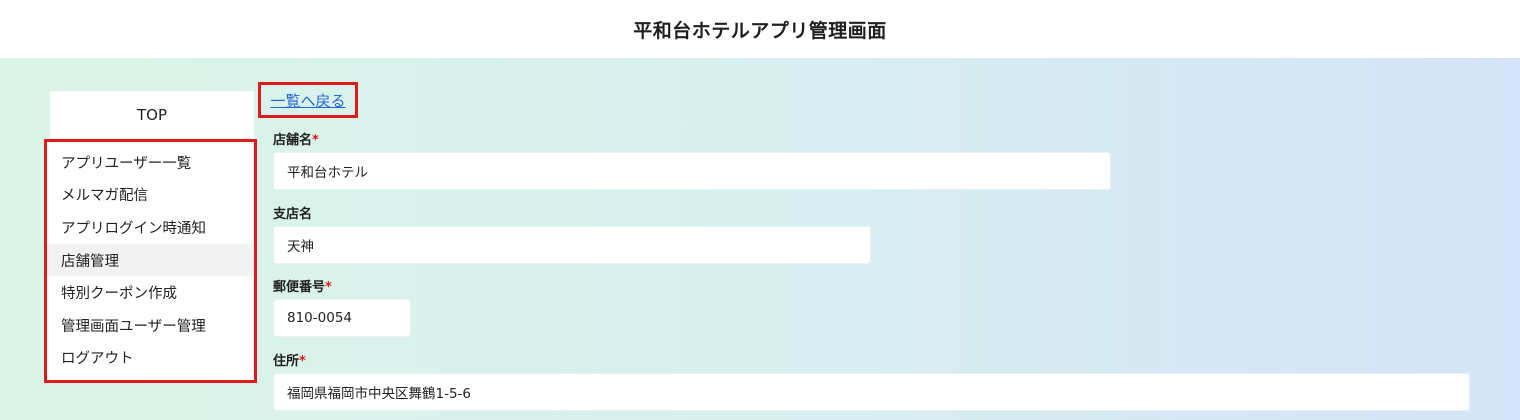 The image size is (1520, 420). I want to click on branch-name-label: 支店名, so click(293, 214).